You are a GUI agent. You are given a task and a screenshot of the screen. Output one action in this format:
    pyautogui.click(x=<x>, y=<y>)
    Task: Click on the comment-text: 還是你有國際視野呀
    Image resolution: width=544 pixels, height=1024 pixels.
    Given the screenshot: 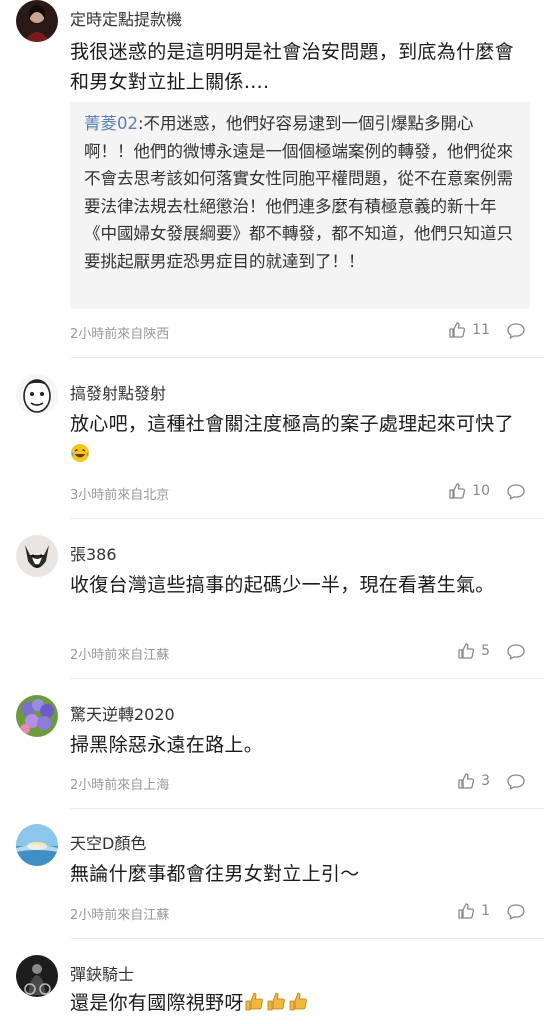 What is the action you would take?
    pyautogui.click(x=300, y=1004)
    